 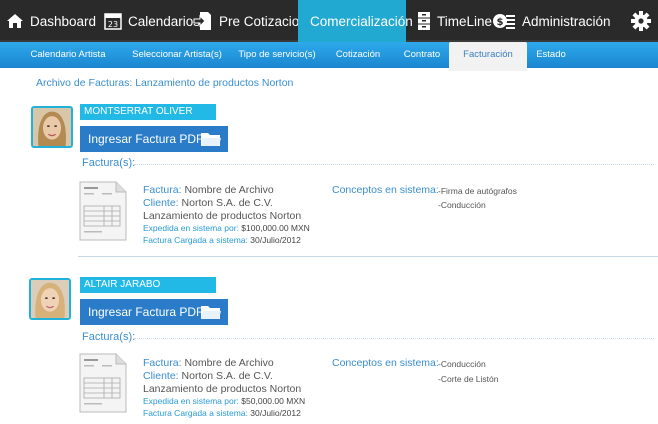 What do you see at coordinates (424, 21) in the screenshot?
I see `cabinet-icon` at bounding box center [424, 21].